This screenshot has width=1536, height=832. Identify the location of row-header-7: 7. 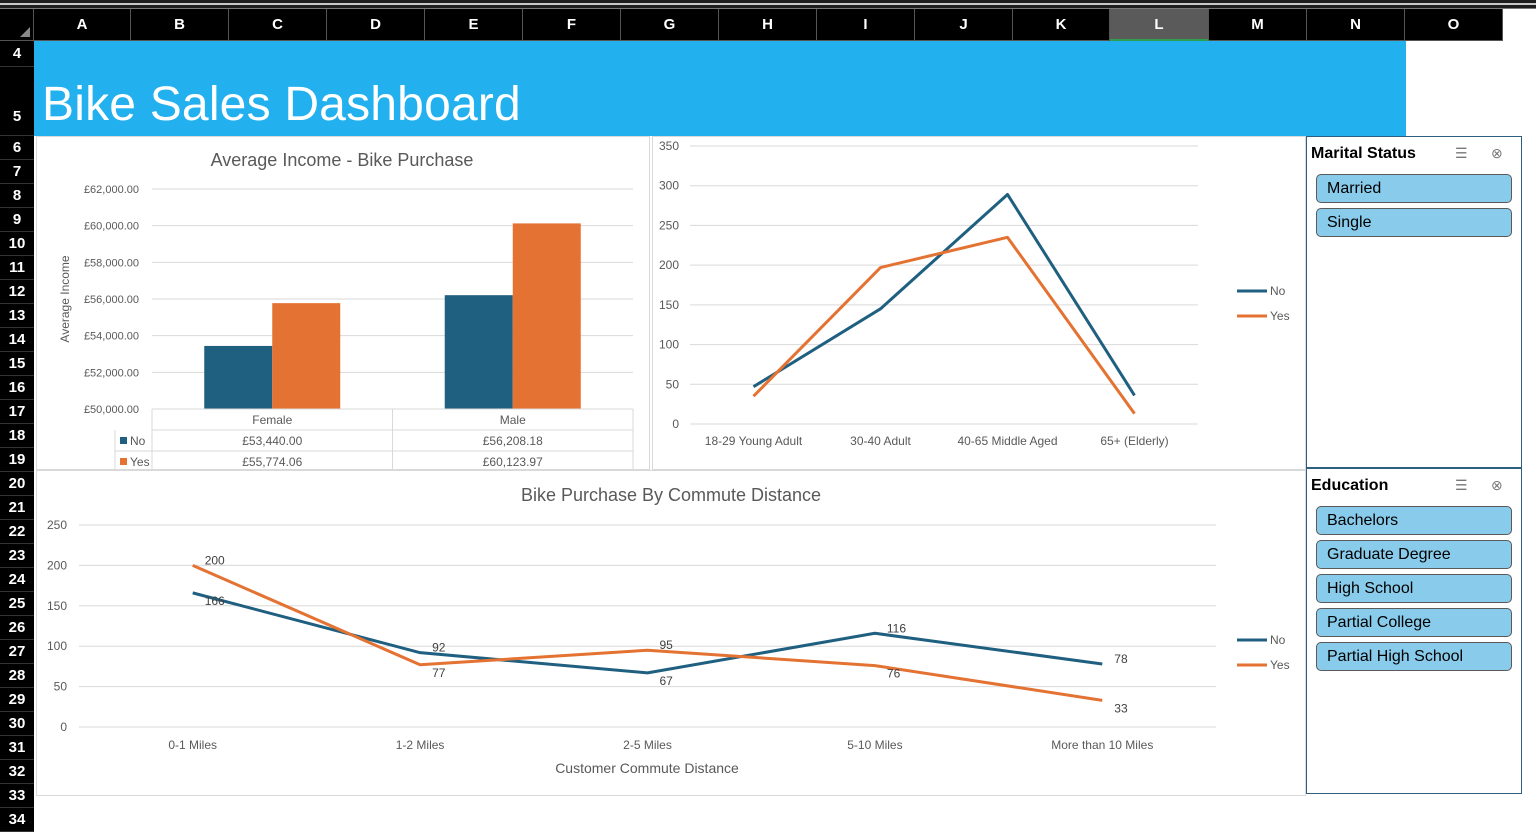
(17, 172).